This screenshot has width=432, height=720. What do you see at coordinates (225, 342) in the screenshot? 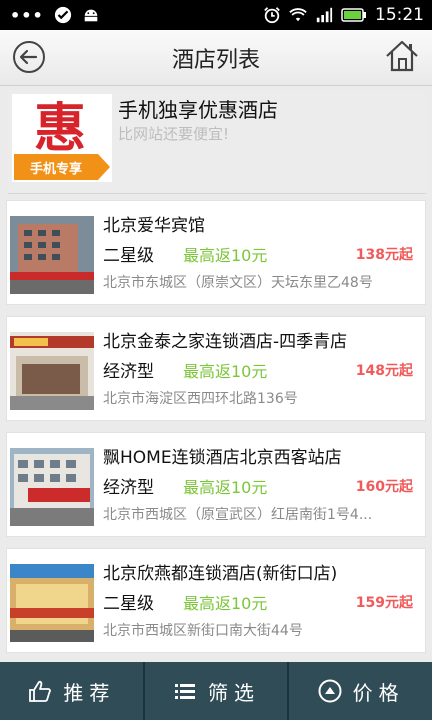
I see `hotel-name: 北京金泰之家连锁酒店-四季青店` at bounding box center [225, 342].